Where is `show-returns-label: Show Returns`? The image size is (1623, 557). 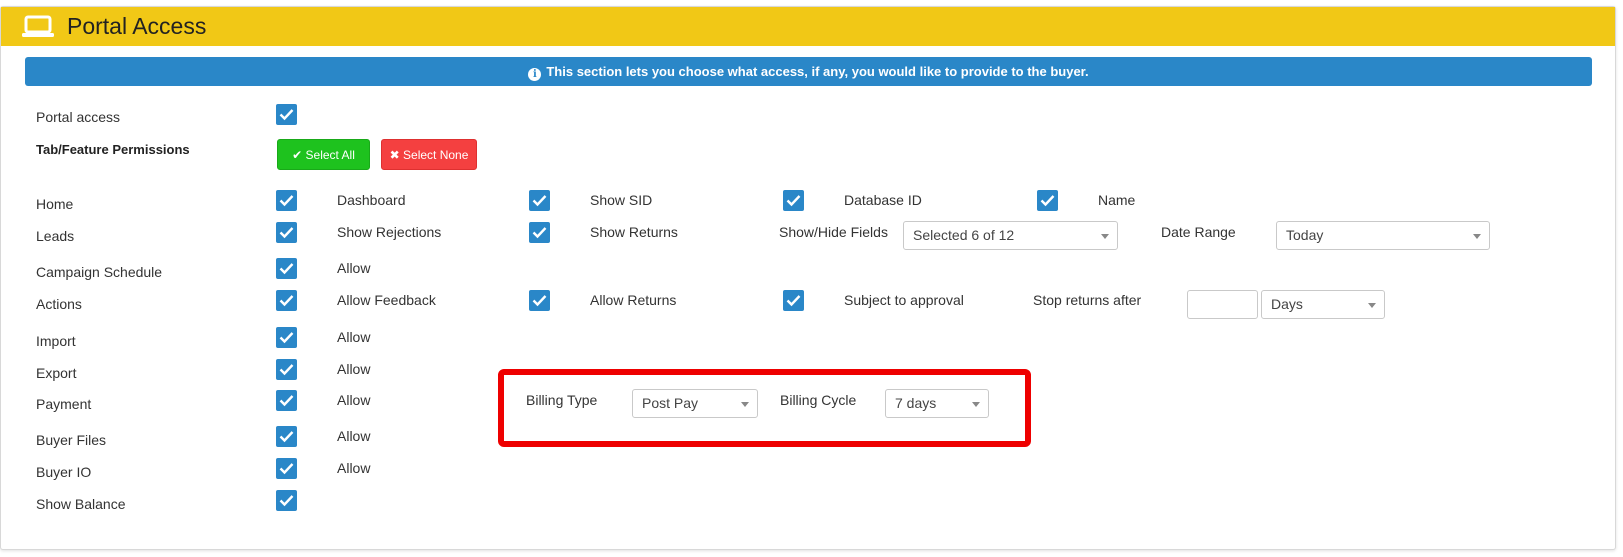 show-returns-label: Show Returns is located at coordinates (634, 232).